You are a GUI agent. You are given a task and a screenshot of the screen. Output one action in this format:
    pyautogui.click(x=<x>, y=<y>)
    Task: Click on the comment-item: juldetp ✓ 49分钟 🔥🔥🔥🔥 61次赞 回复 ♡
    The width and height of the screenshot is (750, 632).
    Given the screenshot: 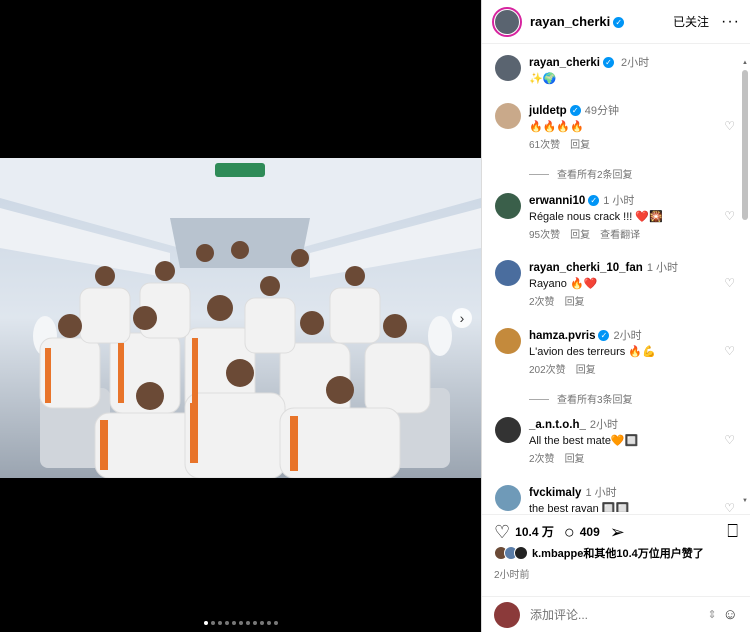 What is the action you would take?
    pyautogui.click(x=615, y=128)
    